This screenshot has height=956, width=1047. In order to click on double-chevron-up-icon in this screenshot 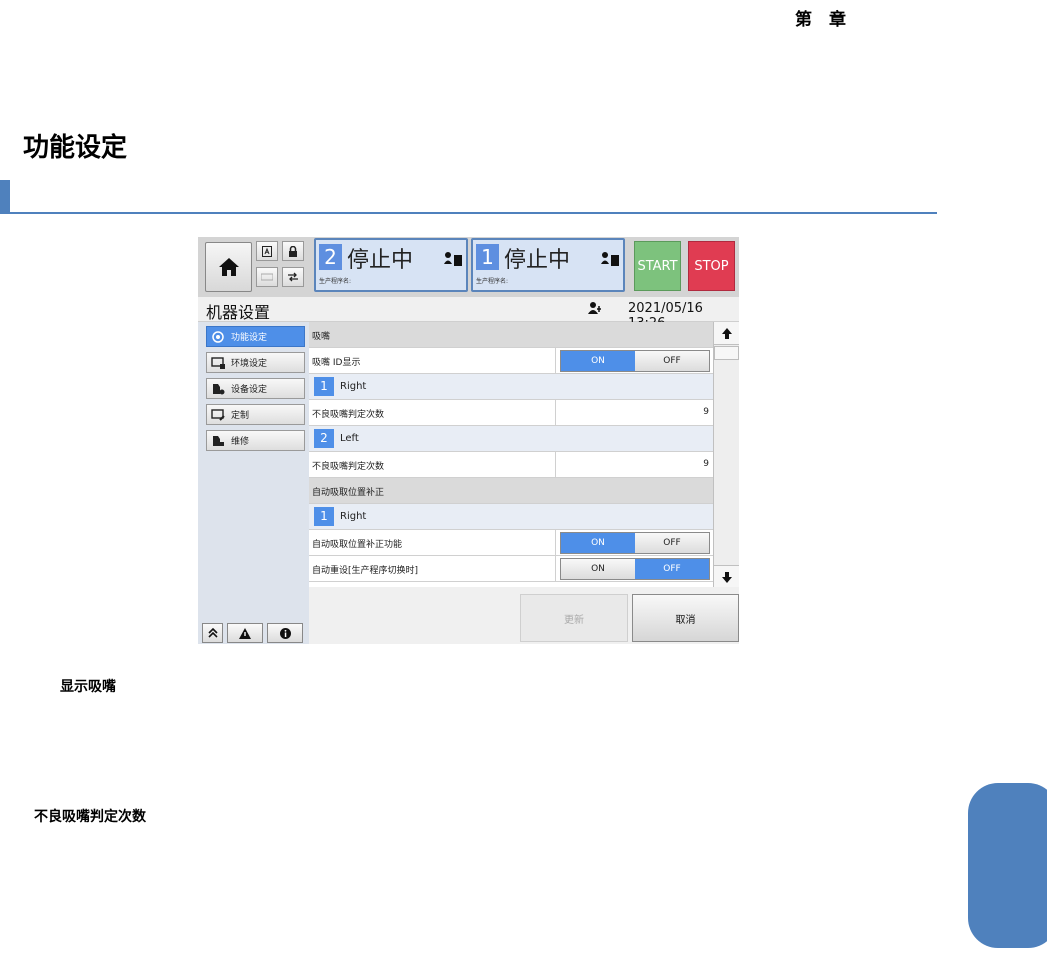, I will do `click(212, 633)`.